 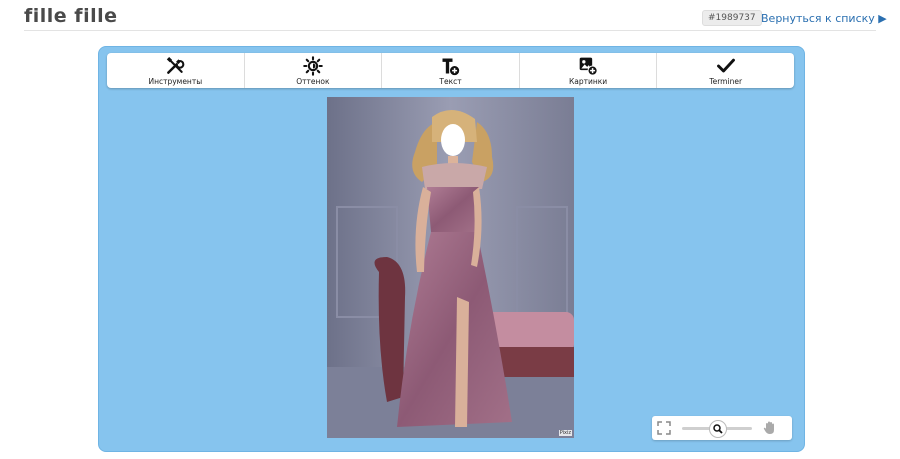 I want to click on pan-button, so click(x=770, y=428).